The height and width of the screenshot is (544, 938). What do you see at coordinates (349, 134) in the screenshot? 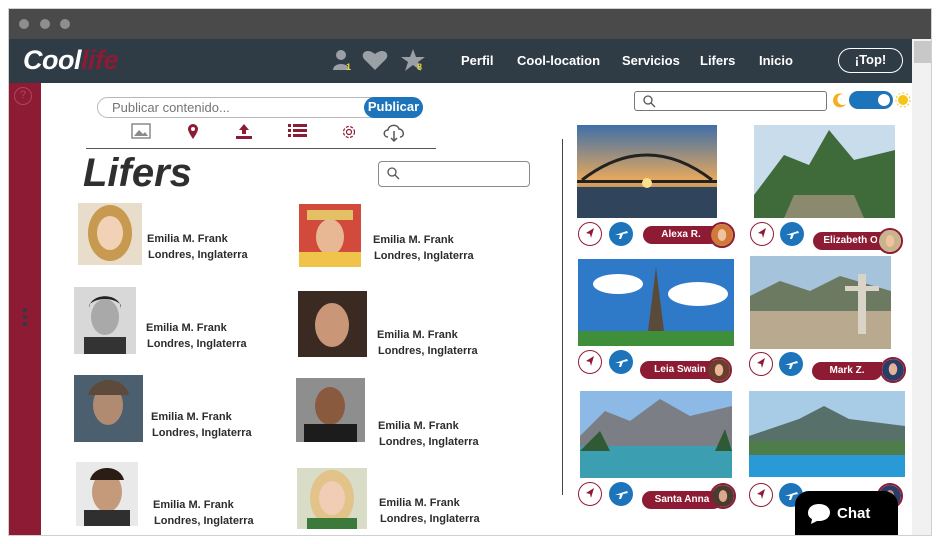
I see `settings-gear-icon` at bounding box center [349, 134].